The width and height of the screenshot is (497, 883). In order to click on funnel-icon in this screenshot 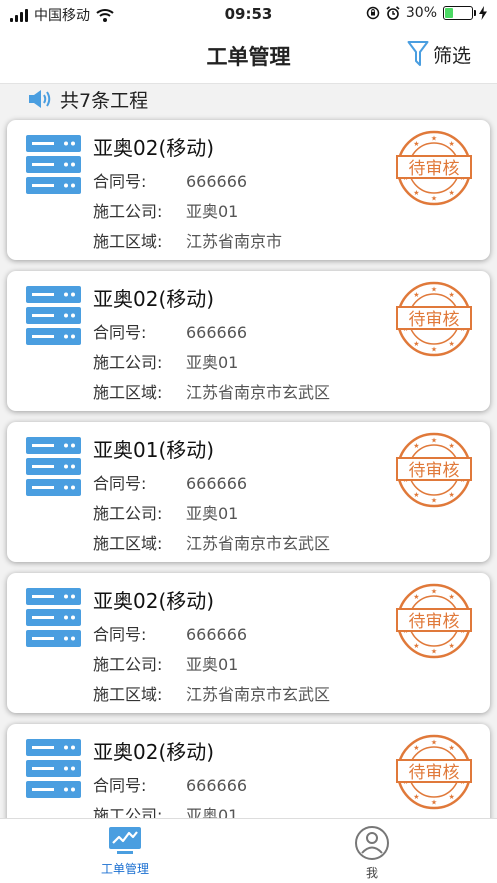, I will do `click(418, 53)`.